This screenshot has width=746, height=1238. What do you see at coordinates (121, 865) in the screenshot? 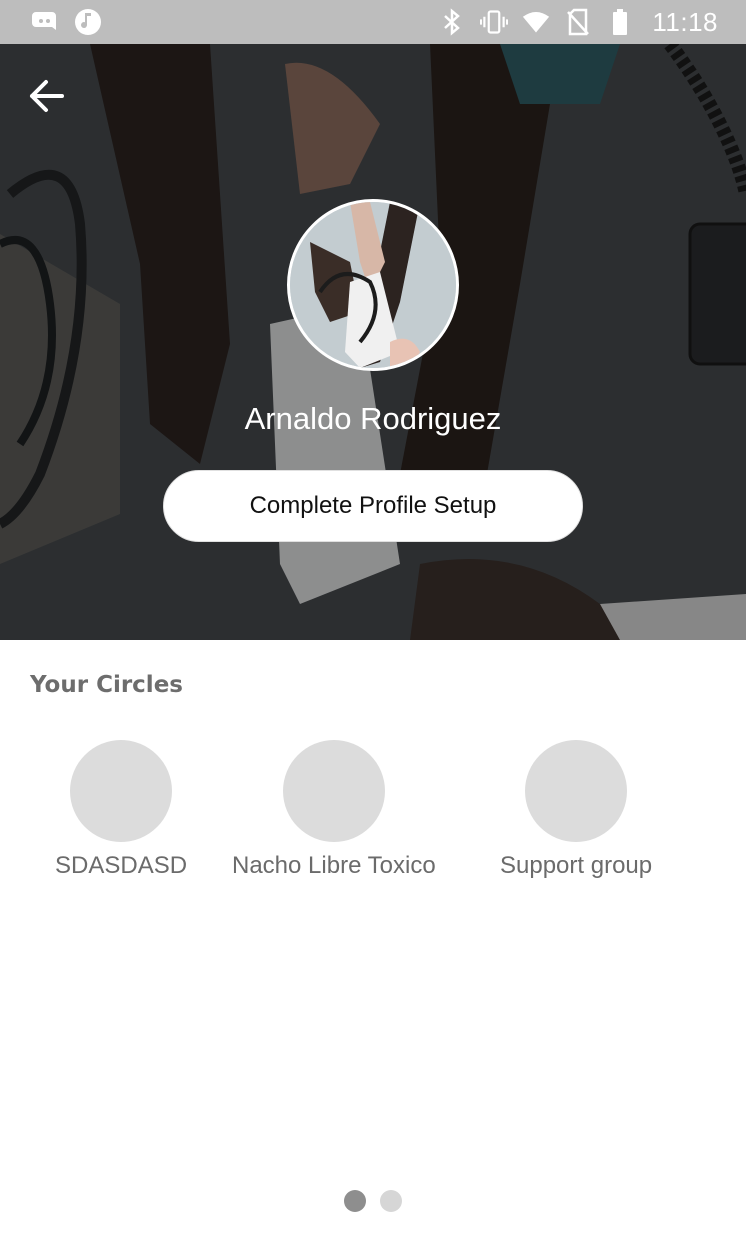
I see `circle-label: SDASDASD` at bounding box center [121, 865].